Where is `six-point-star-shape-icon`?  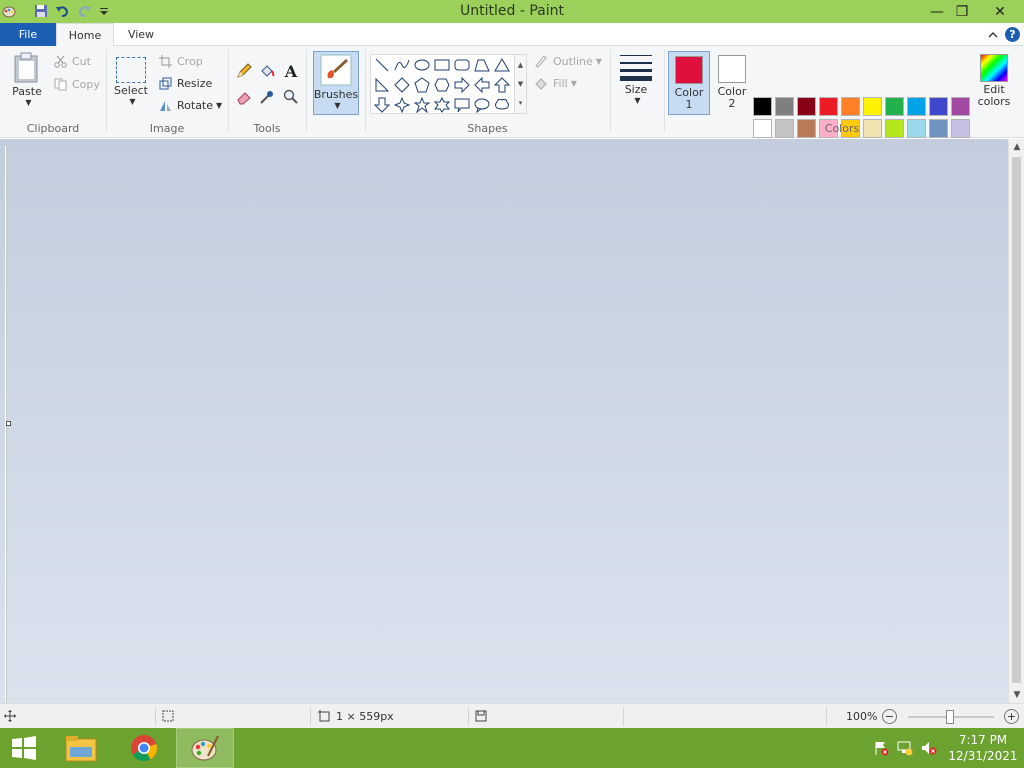
six-point-star-shape-icon is located at coordinates (442, 105).